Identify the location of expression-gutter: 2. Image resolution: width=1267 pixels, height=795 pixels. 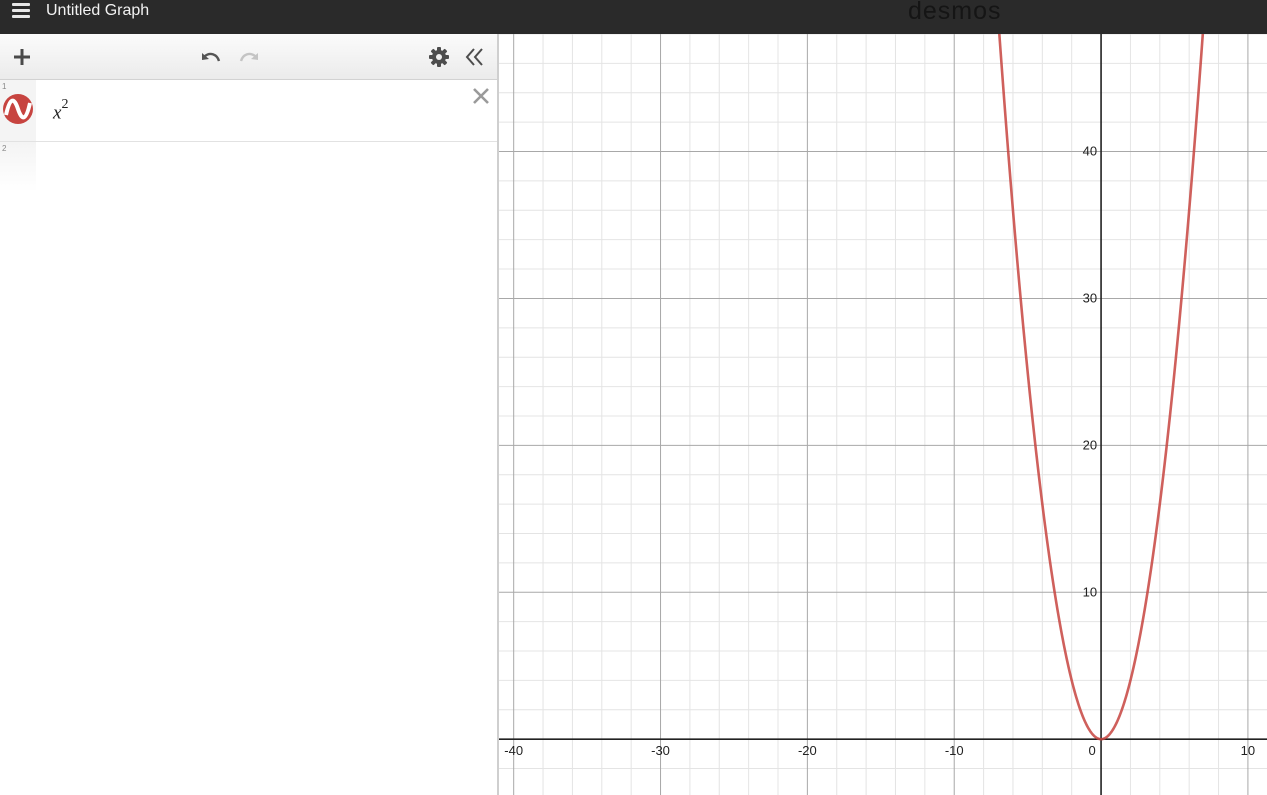
(18, 167).